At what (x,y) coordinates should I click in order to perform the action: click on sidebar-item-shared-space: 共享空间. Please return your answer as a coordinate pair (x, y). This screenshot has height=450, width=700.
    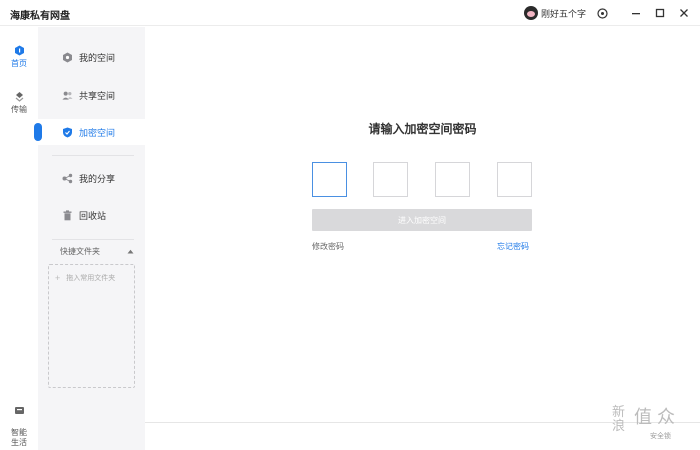
    Looking at the image, I should click on (91, 95).